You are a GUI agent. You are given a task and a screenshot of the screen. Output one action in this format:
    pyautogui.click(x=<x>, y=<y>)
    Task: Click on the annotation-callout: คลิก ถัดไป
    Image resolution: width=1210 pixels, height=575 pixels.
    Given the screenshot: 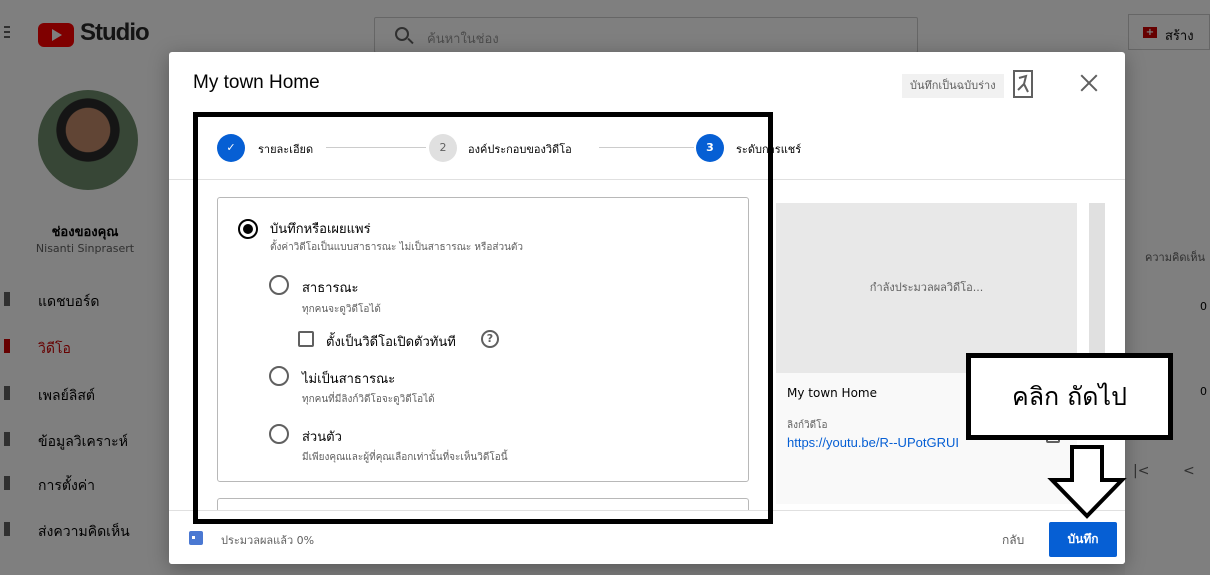 What is the action you would take?
    pyautogui.click(x=1069, y=396)
    